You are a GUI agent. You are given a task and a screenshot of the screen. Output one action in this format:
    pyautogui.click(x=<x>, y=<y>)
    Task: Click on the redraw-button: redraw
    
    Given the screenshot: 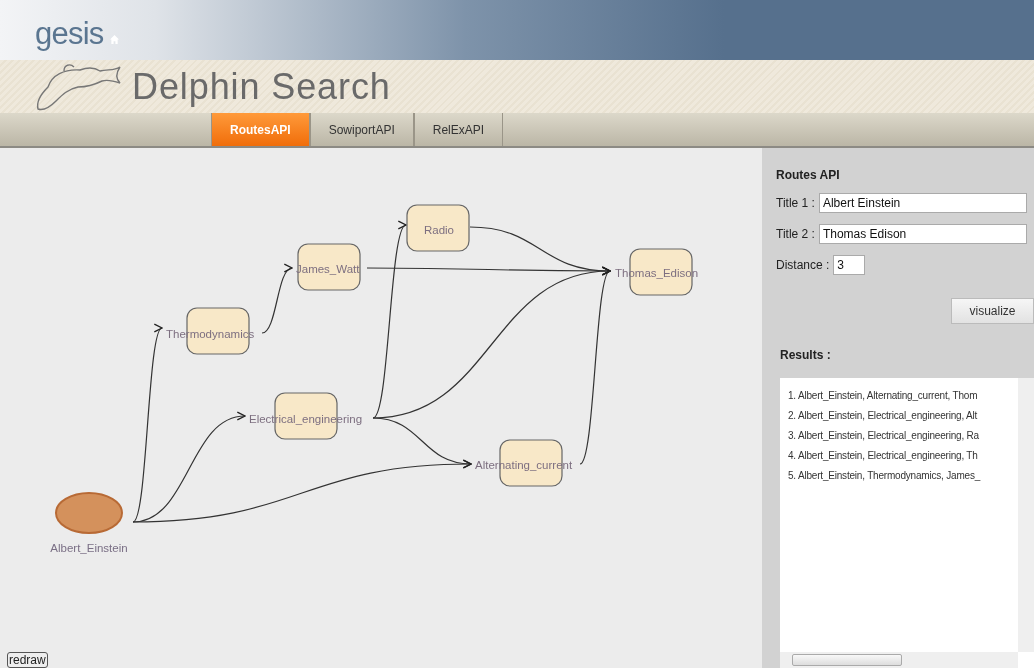 What is the action you would take?
    pyautogui.click(x=27, y=660)
    